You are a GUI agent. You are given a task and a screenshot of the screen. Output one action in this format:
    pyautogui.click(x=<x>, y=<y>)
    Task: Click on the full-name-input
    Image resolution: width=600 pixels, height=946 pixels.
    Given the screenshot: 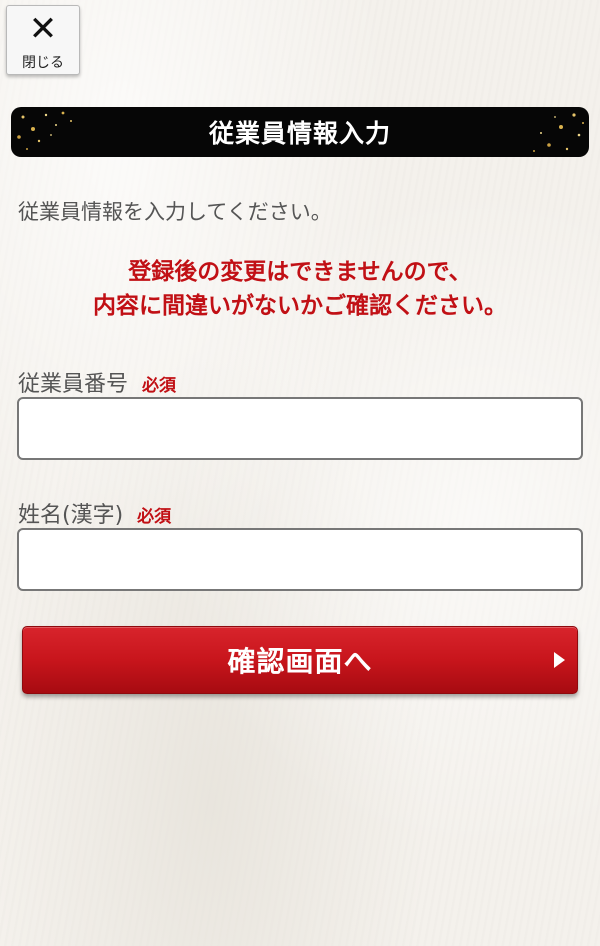 What is the action you would take?
    pyautogui.click(x=300, y=559)
    